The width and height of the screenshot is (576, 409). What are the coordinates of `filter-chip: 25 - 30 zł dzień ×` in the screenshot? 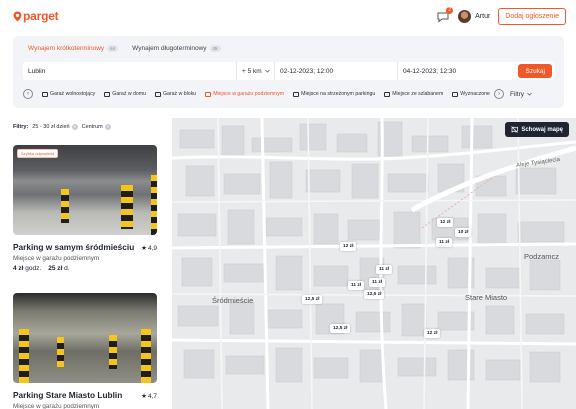 It's located at (55, 127).